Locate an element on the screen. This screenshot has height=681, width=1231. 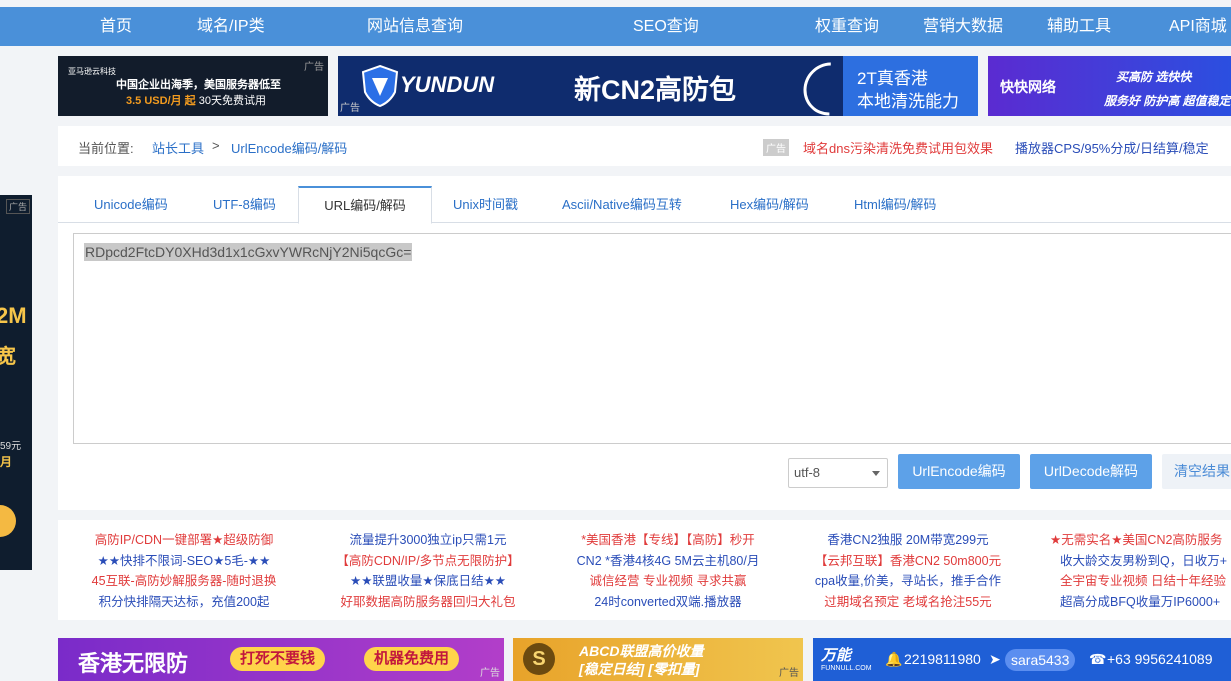
banner-yundun-box: 2T真香港 本地清洗能力 is located at coordinates (910, 86).